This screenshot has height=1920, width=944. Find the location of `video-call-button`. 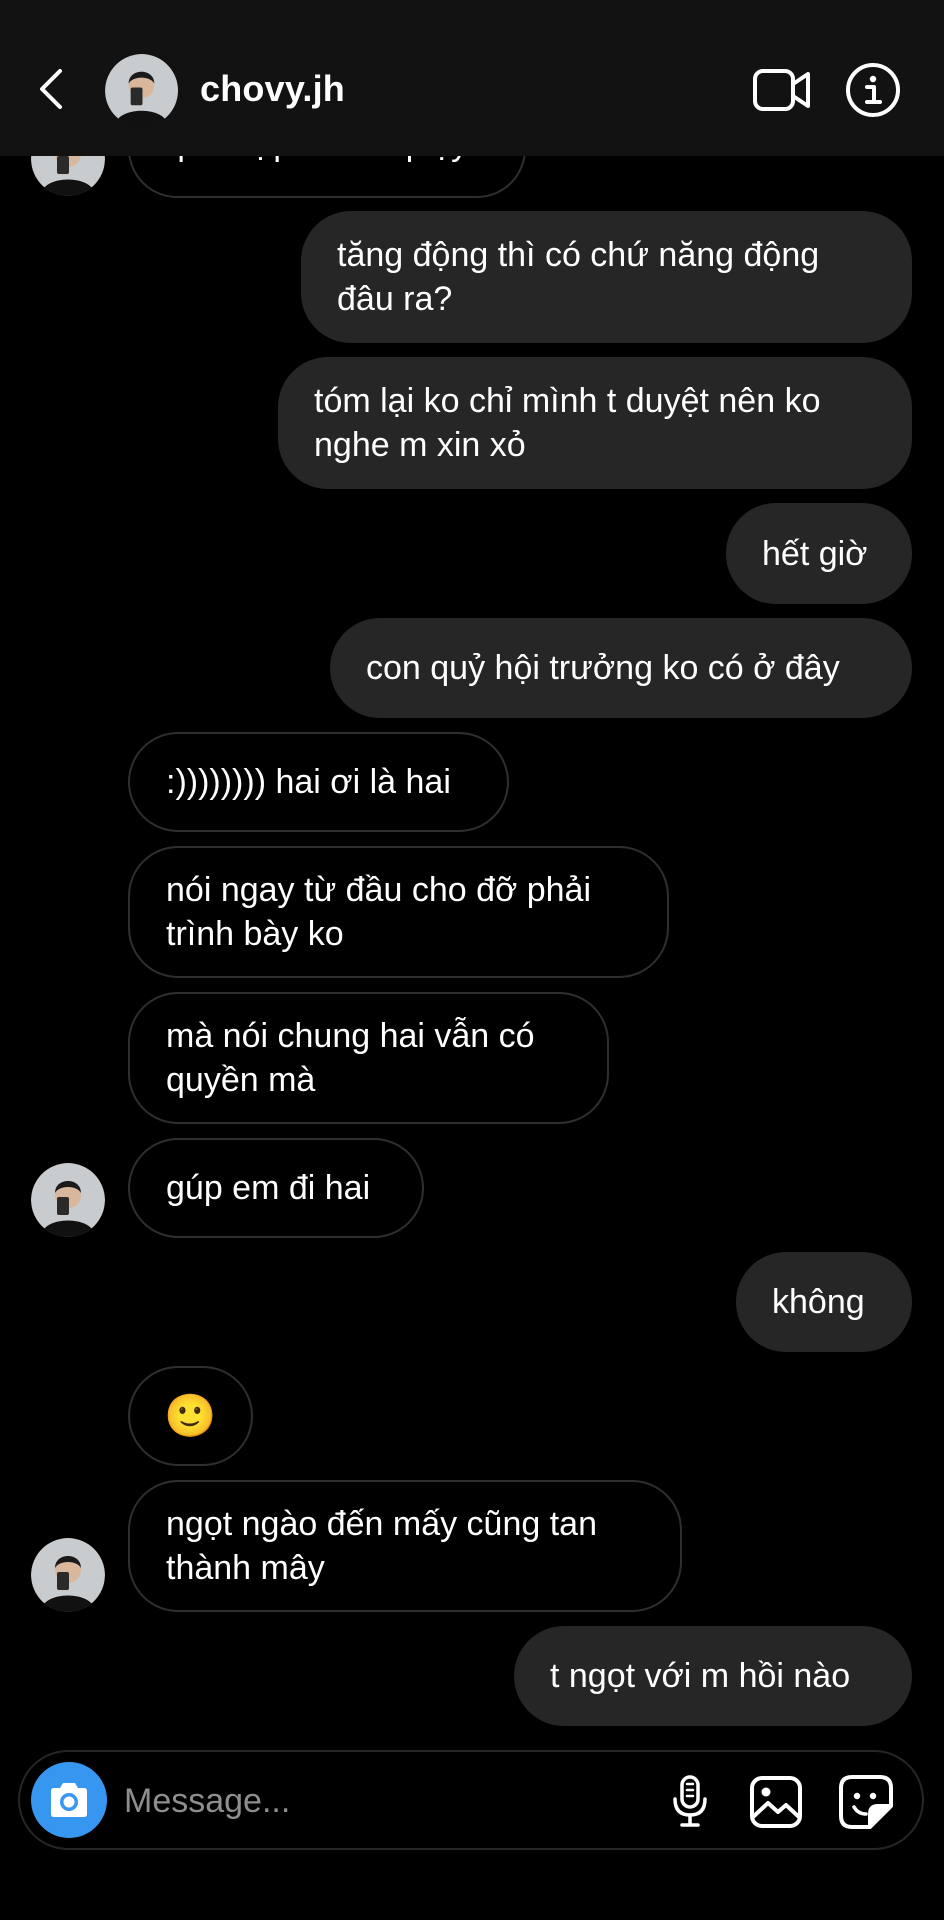

video-call-button is located at coordinates (782, 90).